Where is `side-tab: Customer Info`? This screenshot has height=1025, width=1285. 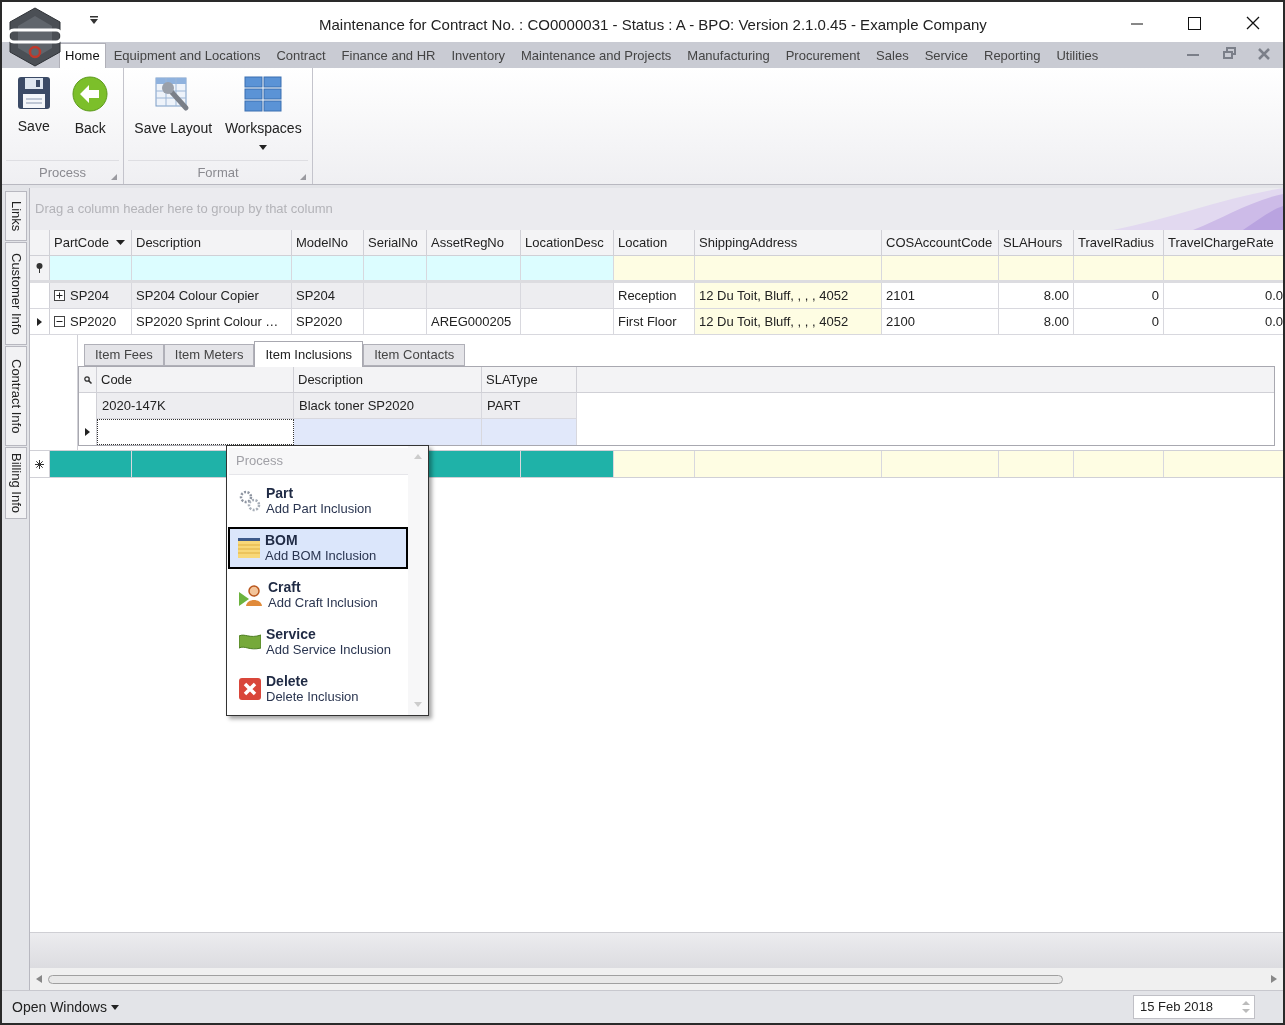
side-tab: Customer Info is located at coordinates (16, 293).